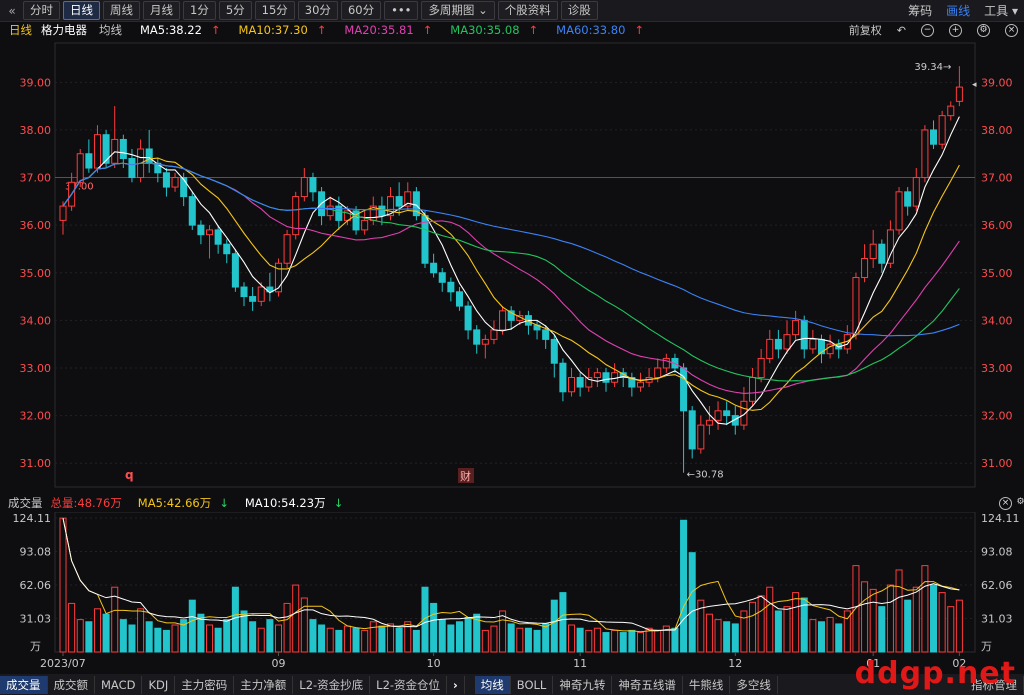 The width and height of the screenshot is (1024, 695). I want to click on tab-main-net: 主力净额, so click(264, 684).